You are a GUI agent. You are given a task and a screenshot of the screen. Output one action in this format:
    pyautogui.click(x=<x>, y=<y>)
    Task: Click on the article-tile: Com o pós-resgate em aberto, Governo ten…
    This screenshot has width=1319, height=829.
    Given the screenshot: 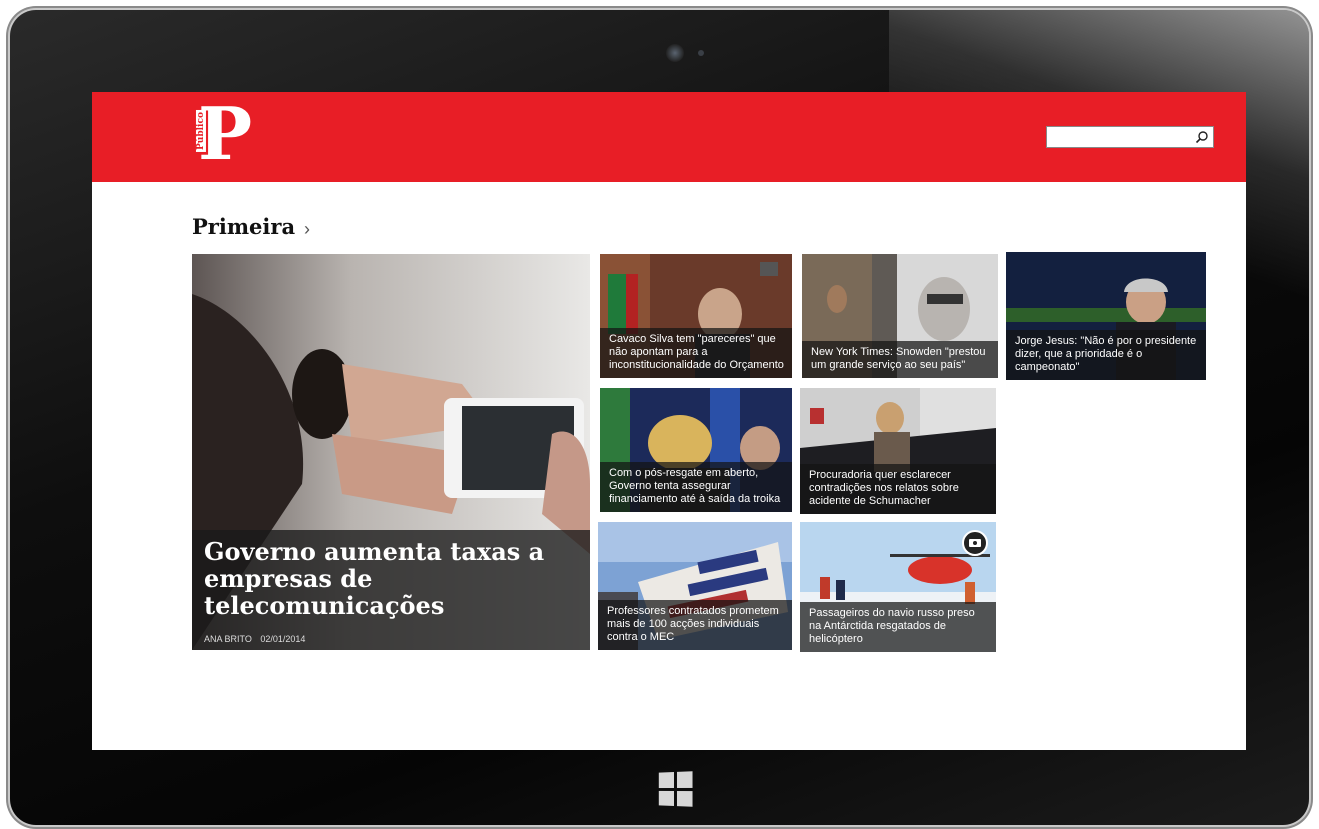 What is the action you would take?
    pyautogui.click(x=696, y=450)
    